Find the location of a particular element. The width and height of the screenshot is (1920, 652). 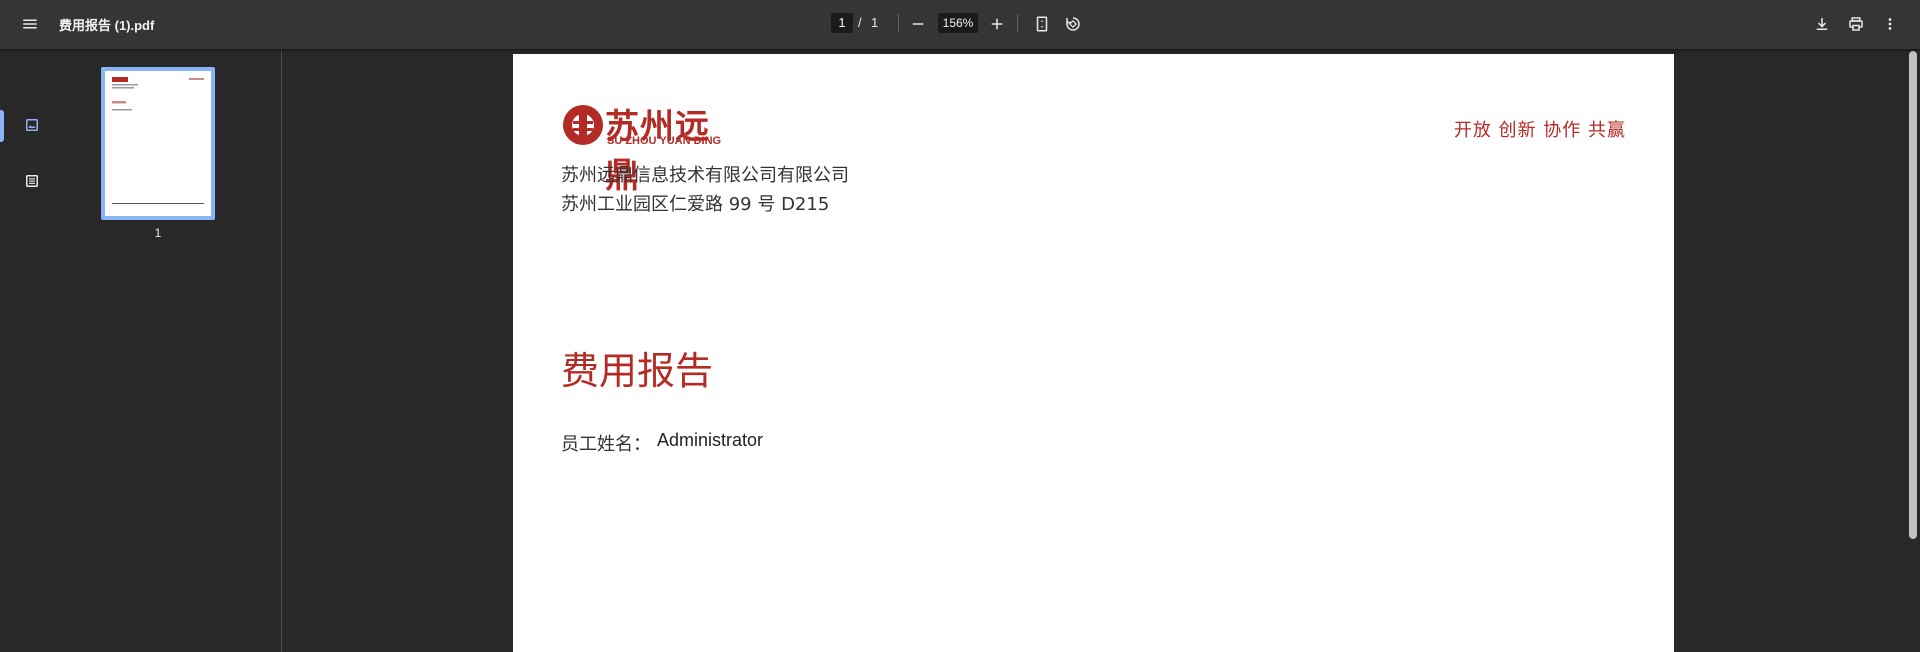

fit-page-icon is located at coordinates (1042, 24).